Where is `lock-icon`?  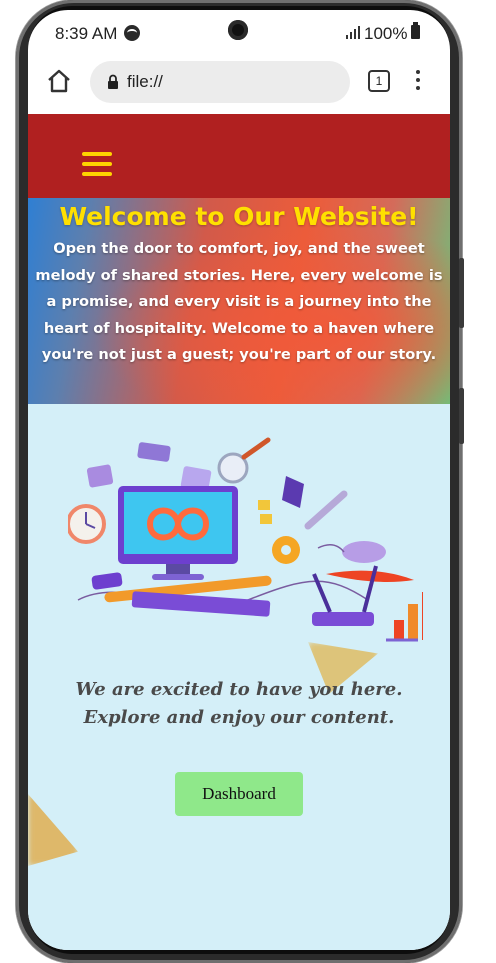
lock-icon is located at coordinates (113, 81).